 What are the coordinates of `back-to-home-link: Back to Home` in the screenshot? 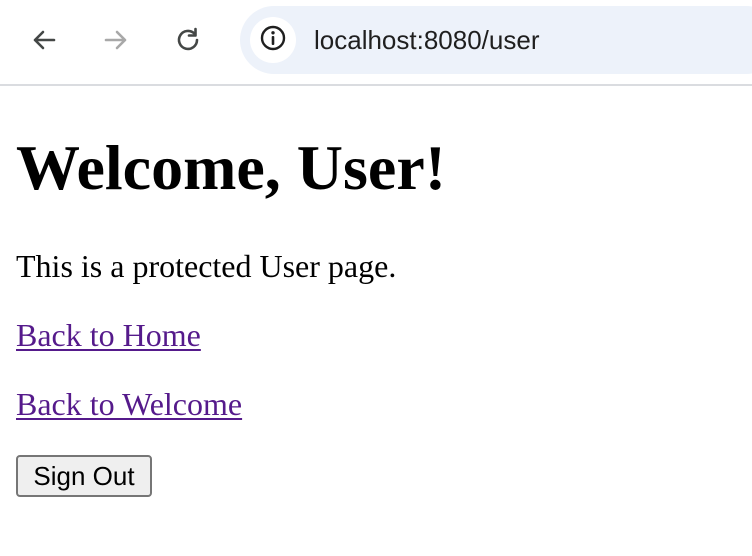 It's located at (108, 335).